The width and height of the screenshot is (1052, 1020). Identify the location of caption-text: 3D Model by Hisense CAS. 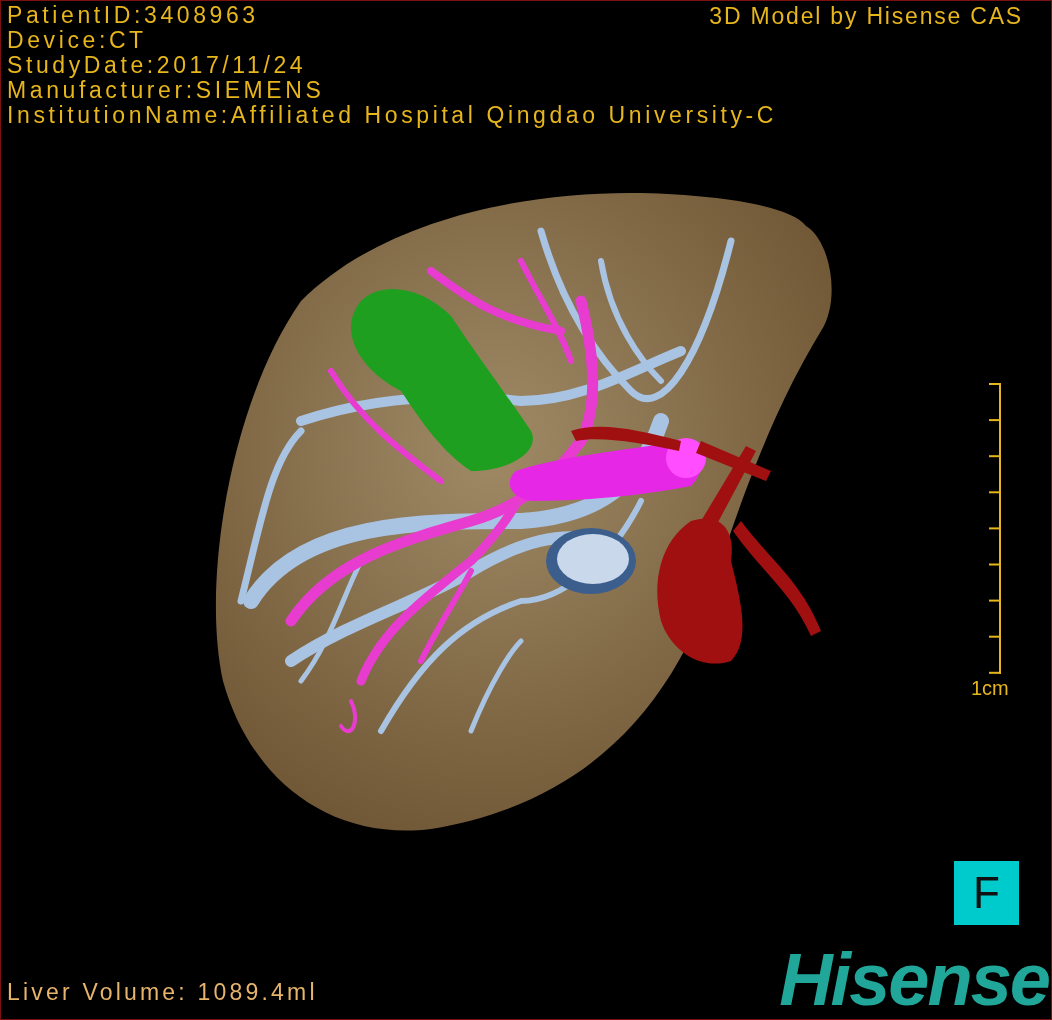
(866, 16).